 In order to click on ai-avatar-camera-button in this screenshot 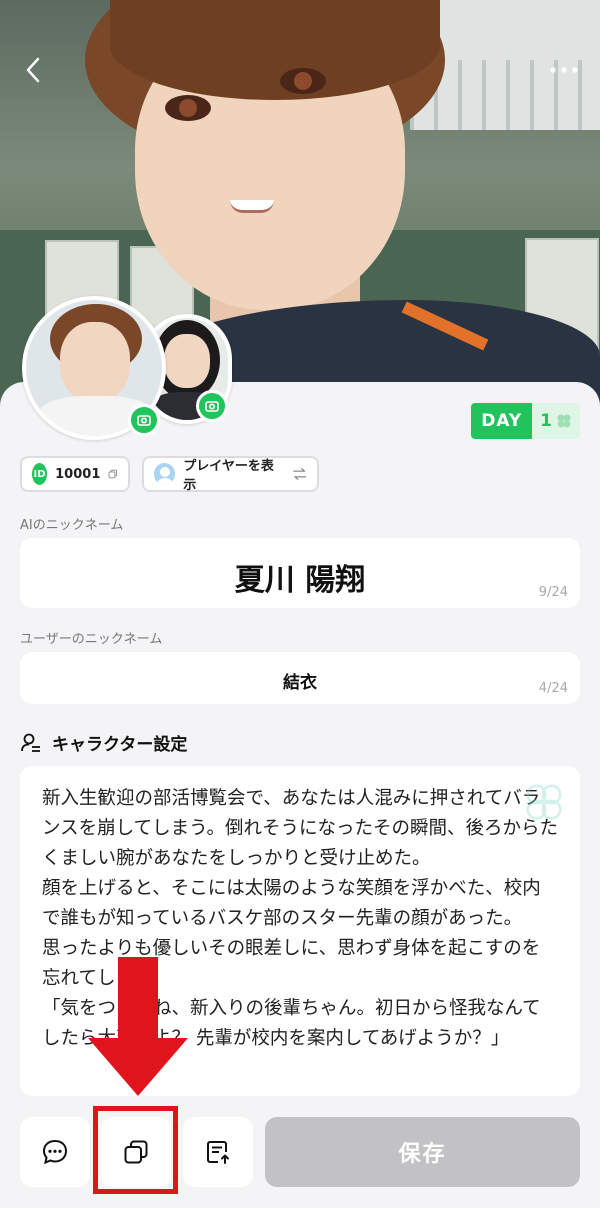, I will do `click(144, 420)`.